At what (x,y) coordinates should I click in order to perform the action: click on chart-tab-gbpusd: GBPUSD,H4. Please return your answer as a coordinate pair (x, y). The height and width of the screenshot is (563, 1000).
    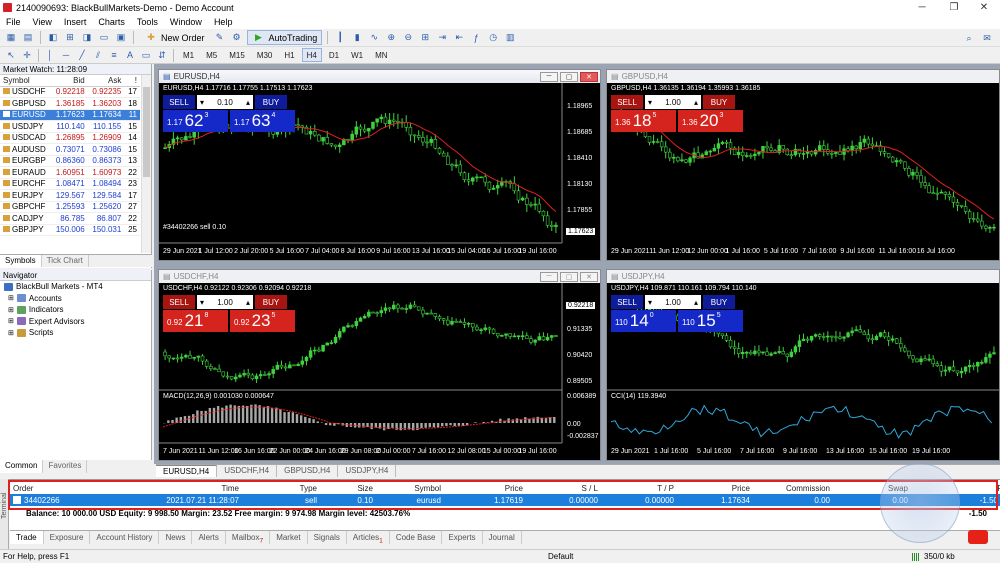
    Looking at the image, I should click on (308, 471).